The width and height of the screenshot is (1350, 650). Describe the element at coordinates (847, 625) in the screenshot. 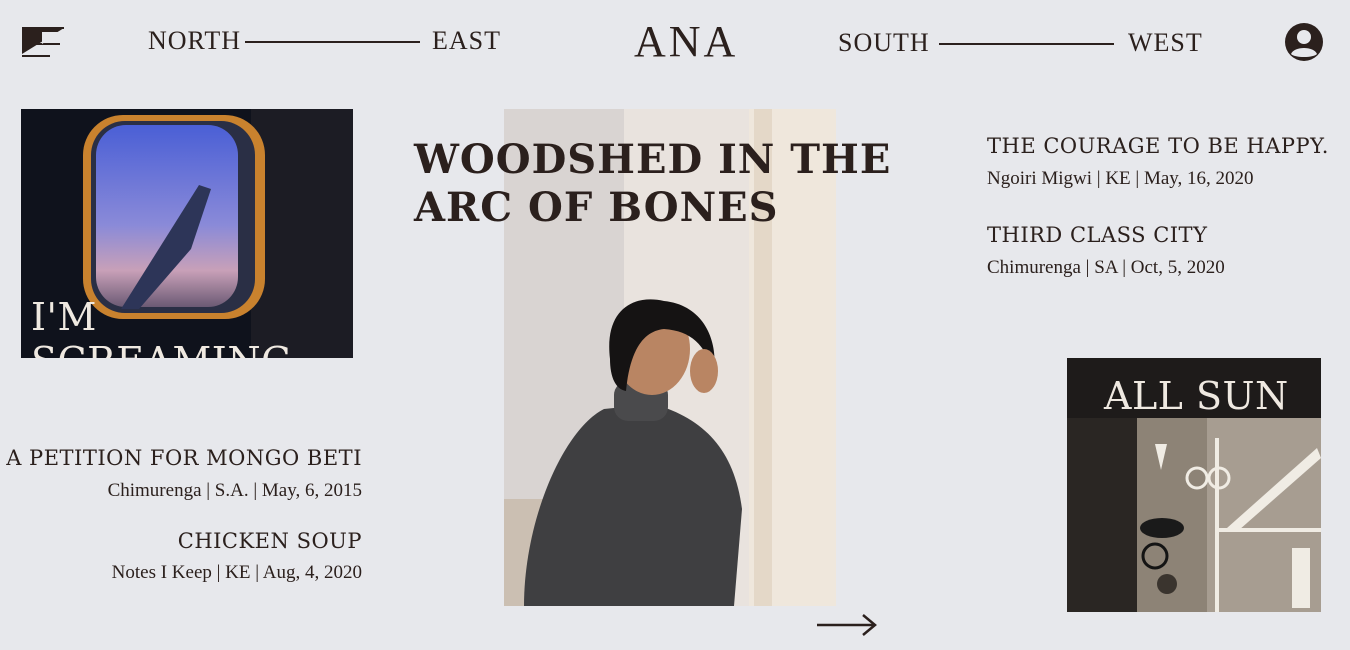

I see `arrow-right-icon` at that location.